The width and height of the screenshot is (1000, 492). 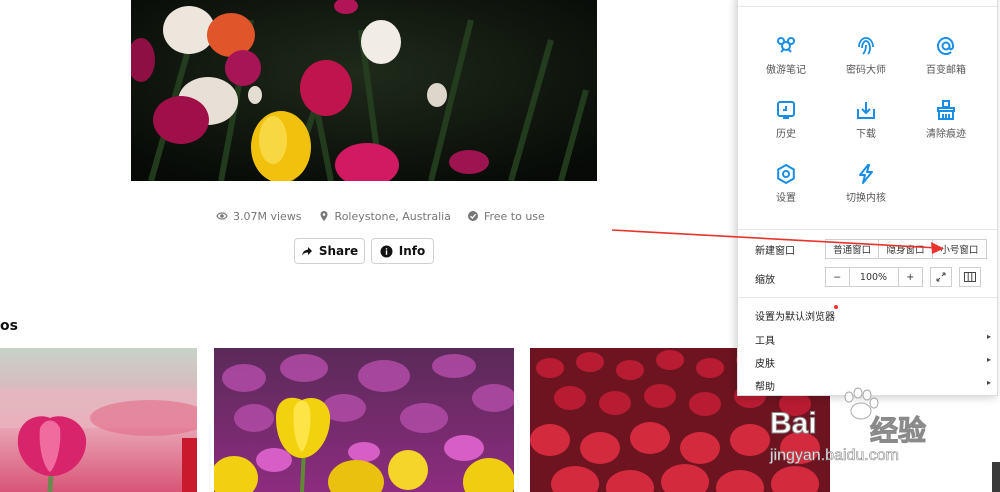 I want to click on yellow-purple-tulips-image, so click(x=364, y=420).